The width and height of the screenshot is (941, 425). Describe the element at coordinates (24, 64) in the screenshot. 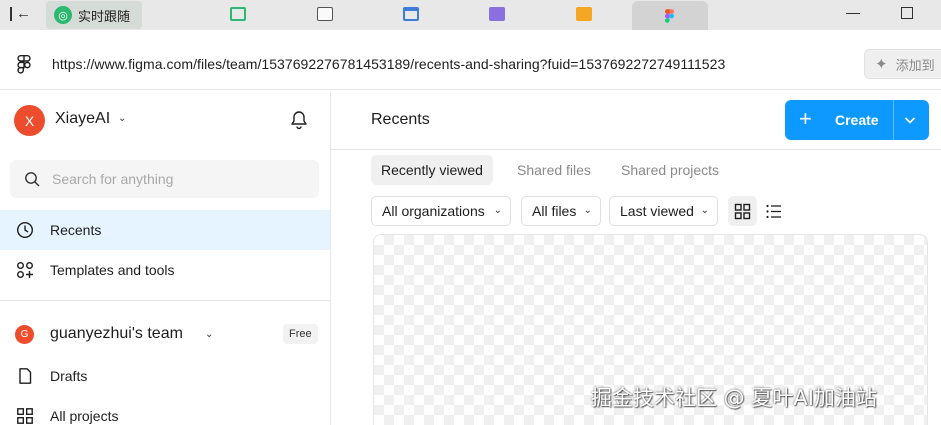

I see `figma-logo-icon` at that location.